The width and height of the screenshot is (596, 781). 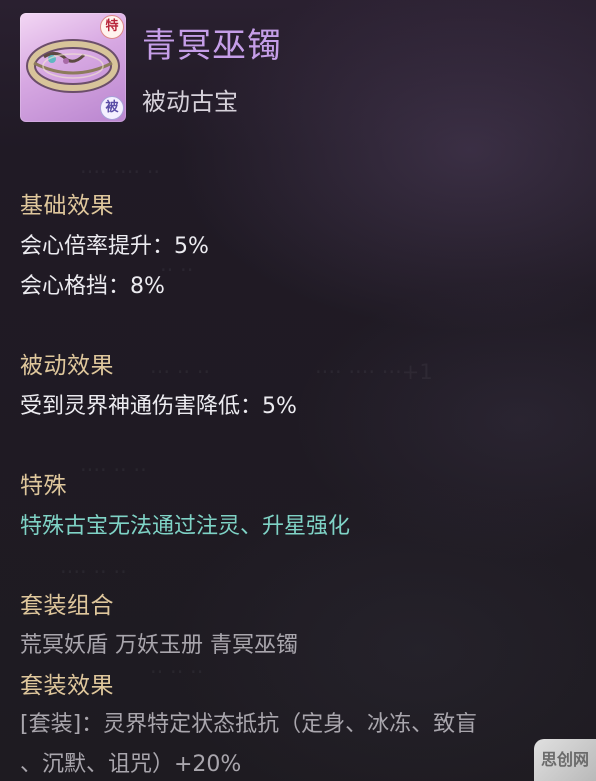 What do you see at coordinates (177, 672) in the screenshot?
I see `background-ghost-text: ·· ·· ··` at bounding box center [177, 672].